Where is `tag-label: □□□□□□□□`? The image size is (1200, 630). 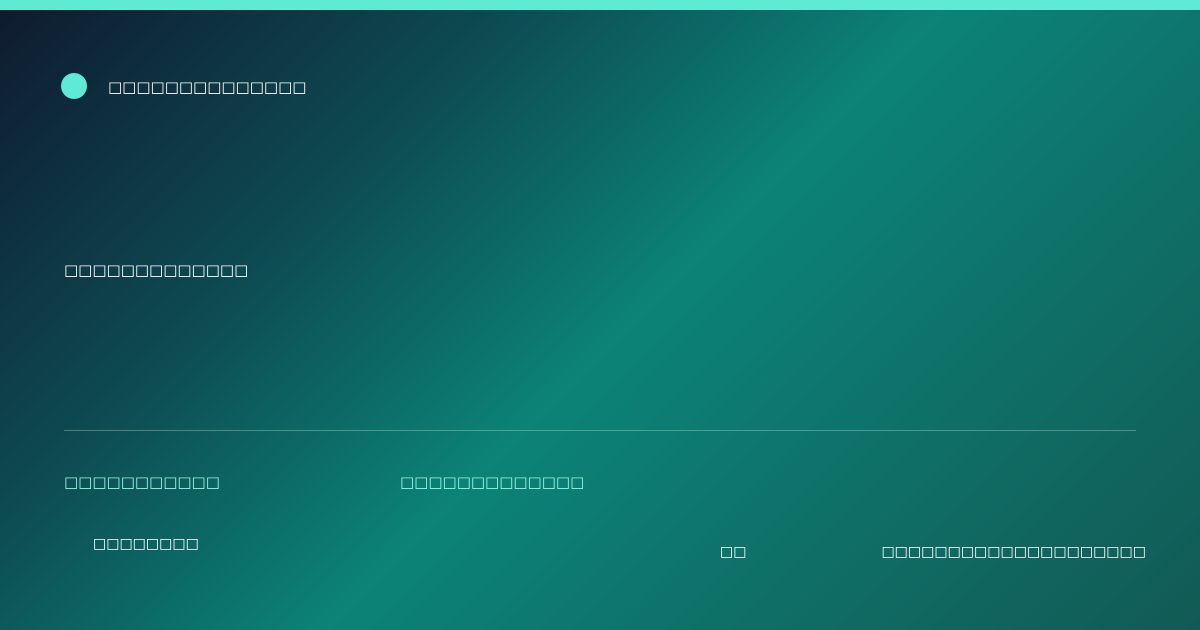 tag-label: □□□□□□□□ is located at coordinates (146, 544).